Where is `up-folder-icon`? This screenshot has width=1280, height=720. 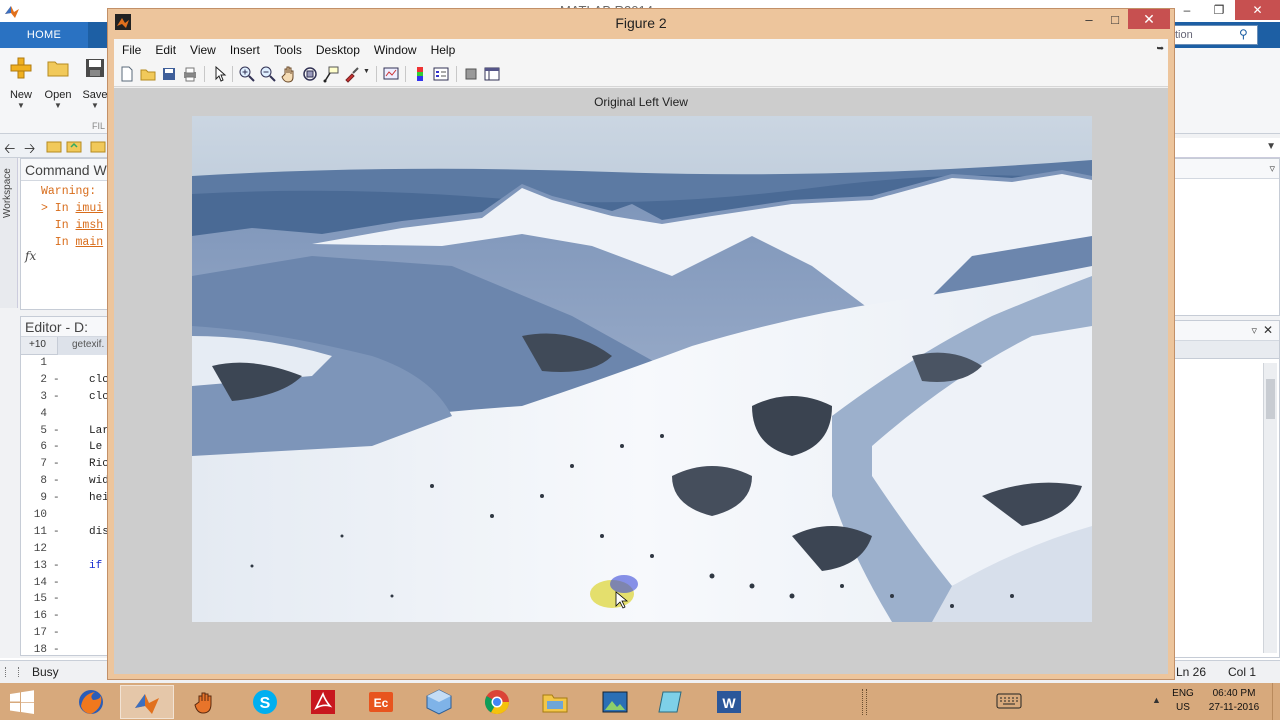
up-folder-icon is located at coordinates (54, 146).